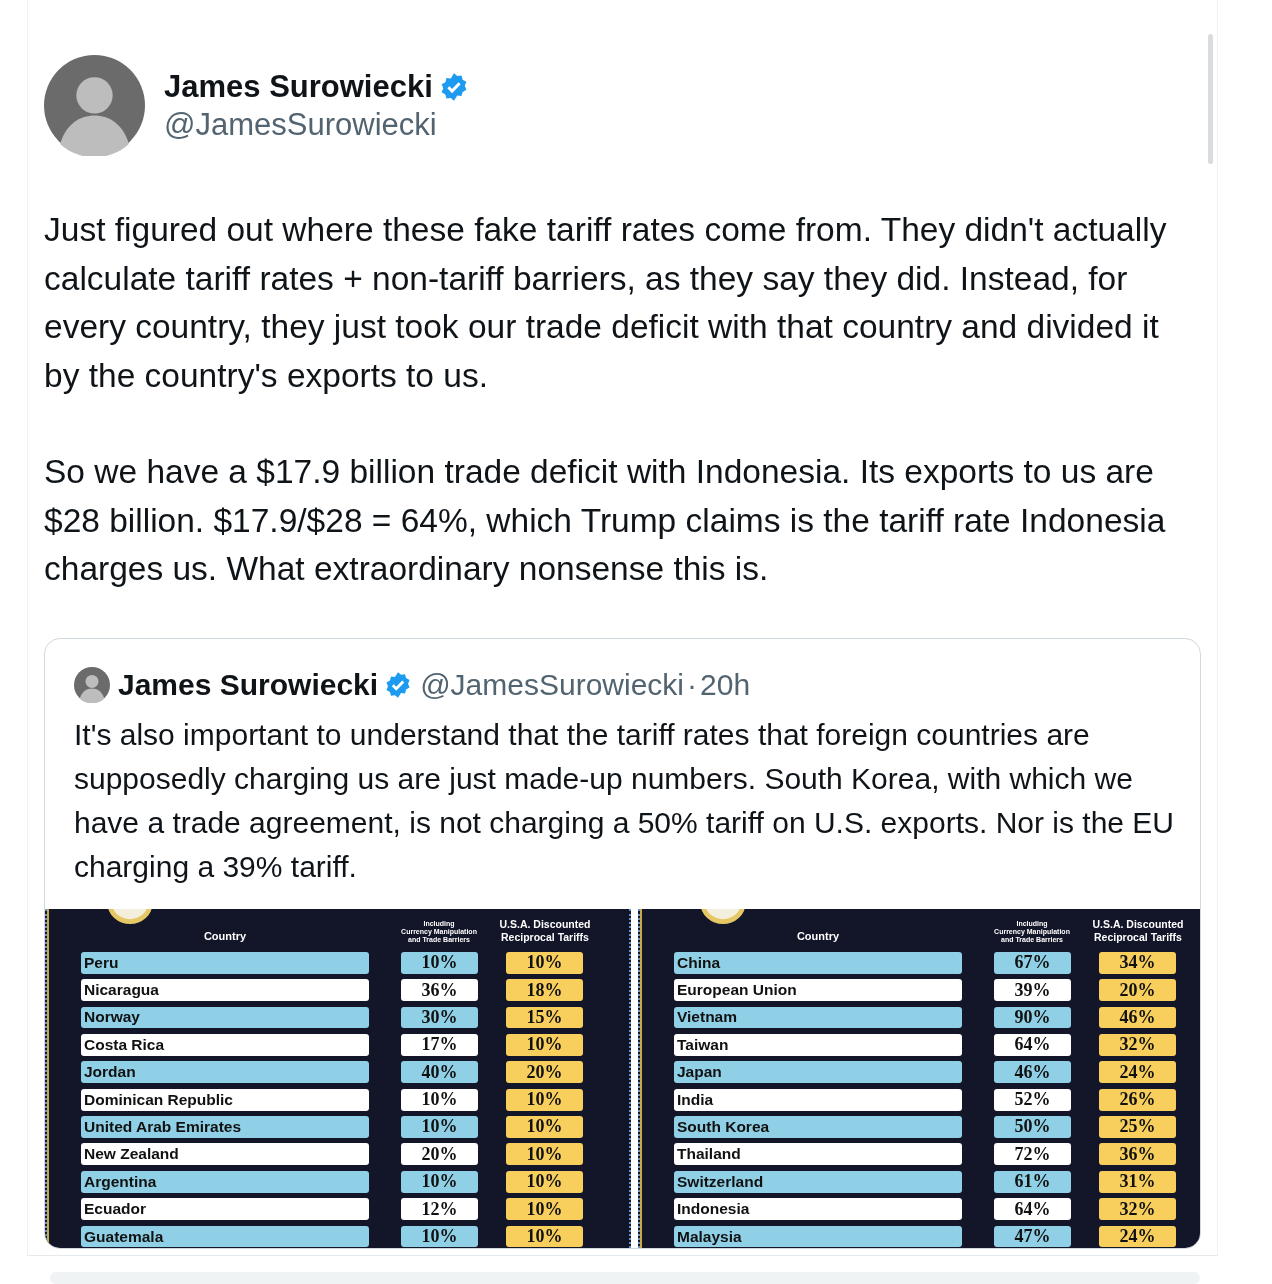 The image size is (1272, 1284). I want to click on country-cell: Norway, so click(225, 1017).